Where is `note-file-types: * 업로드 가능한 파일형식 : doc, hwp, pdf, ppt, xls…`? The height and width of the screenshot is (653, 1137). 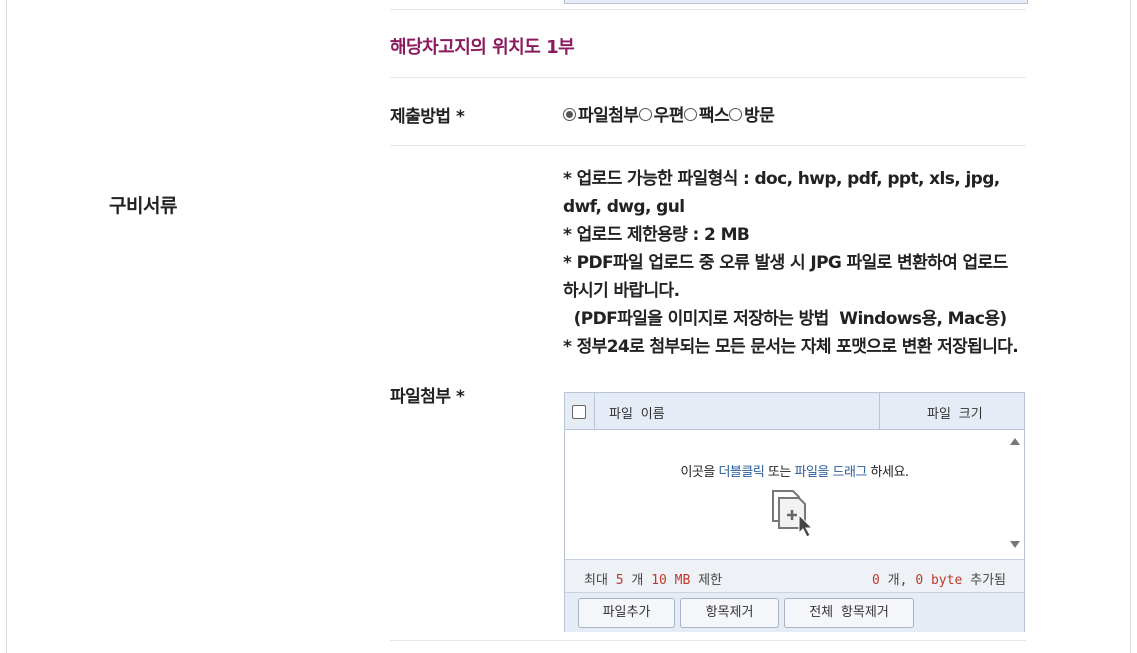
note-file-types: * 업로드 가능한 파일형식 : doc, hwp, pdf, ppt, xls… is located at coordinates (781, 193).